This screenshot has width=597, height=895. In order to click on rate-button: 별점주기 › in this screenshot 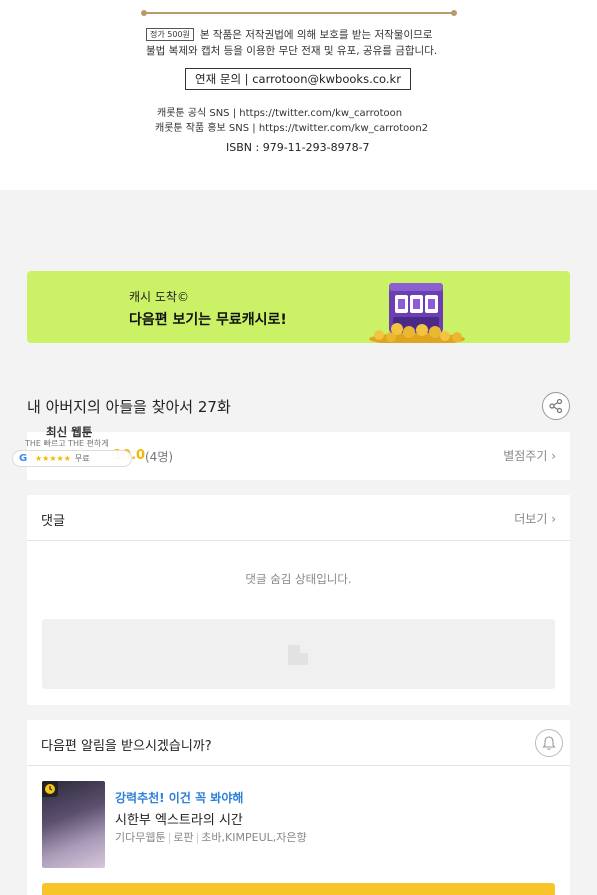, I will do `click(529, 455)`.